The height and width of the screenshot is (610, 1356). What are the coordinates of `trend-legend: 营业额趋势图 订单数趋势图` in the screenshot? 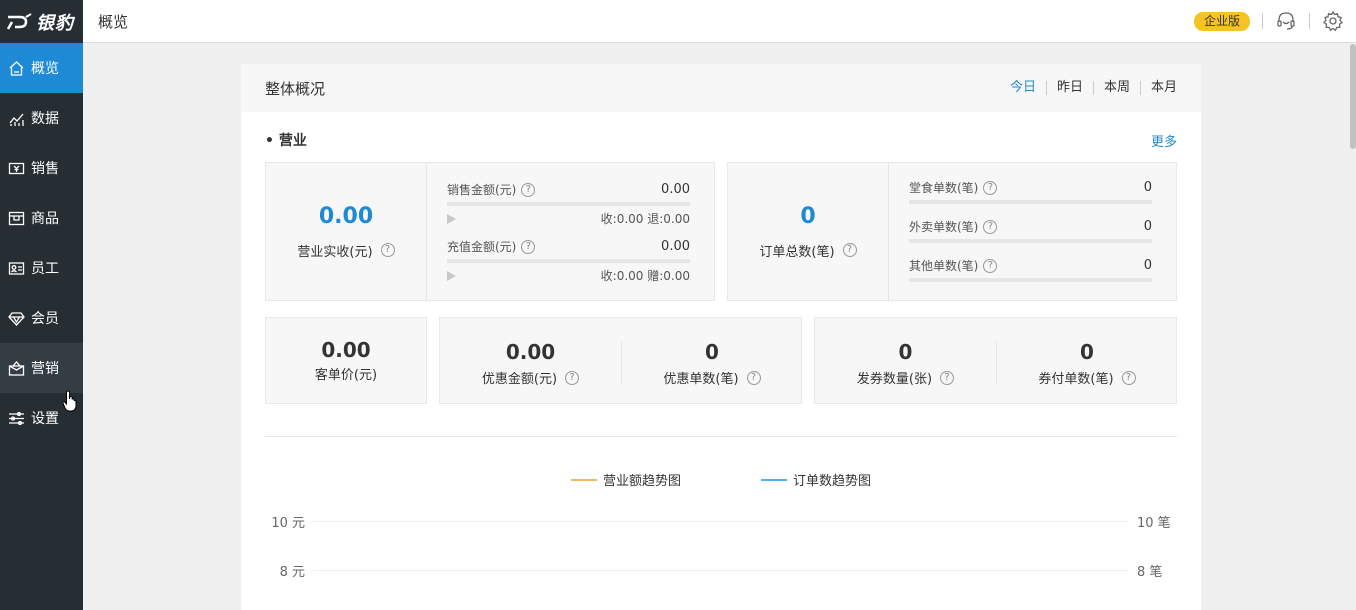 It's located at (721, 479).